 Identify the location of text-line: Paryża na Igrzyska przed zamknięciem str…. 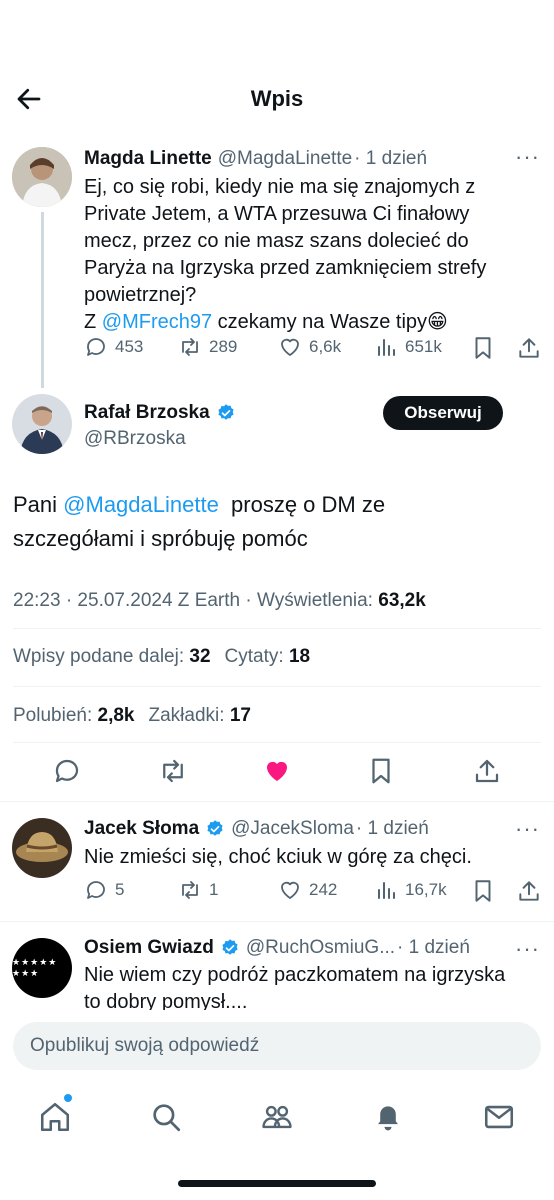
(285, 268).